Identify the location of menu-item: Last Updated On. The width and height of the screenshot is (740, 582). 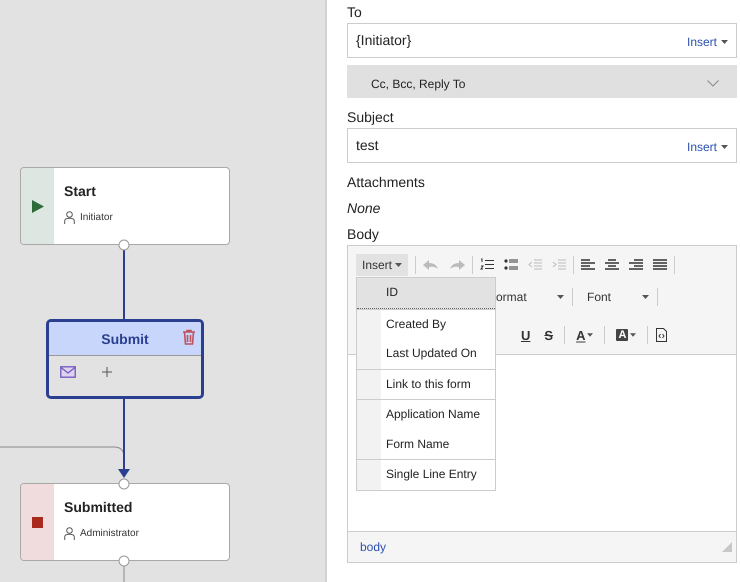
(426, 353).